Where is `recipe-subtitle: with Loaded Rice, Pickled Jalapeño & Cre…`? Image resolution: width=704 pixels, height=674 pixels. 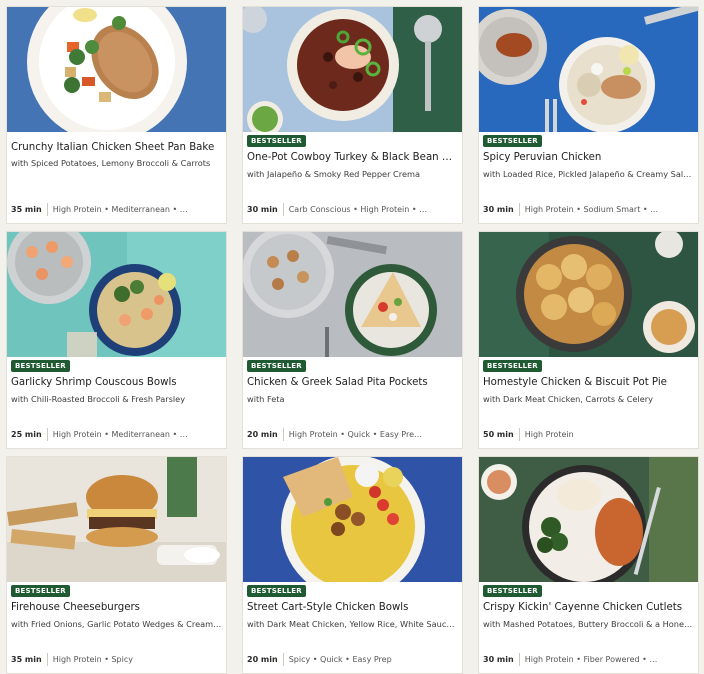 recipe-subtitle: with Loaded Rice, Pickled Jalapeño & Cre… is located at coordinates (588, 174).